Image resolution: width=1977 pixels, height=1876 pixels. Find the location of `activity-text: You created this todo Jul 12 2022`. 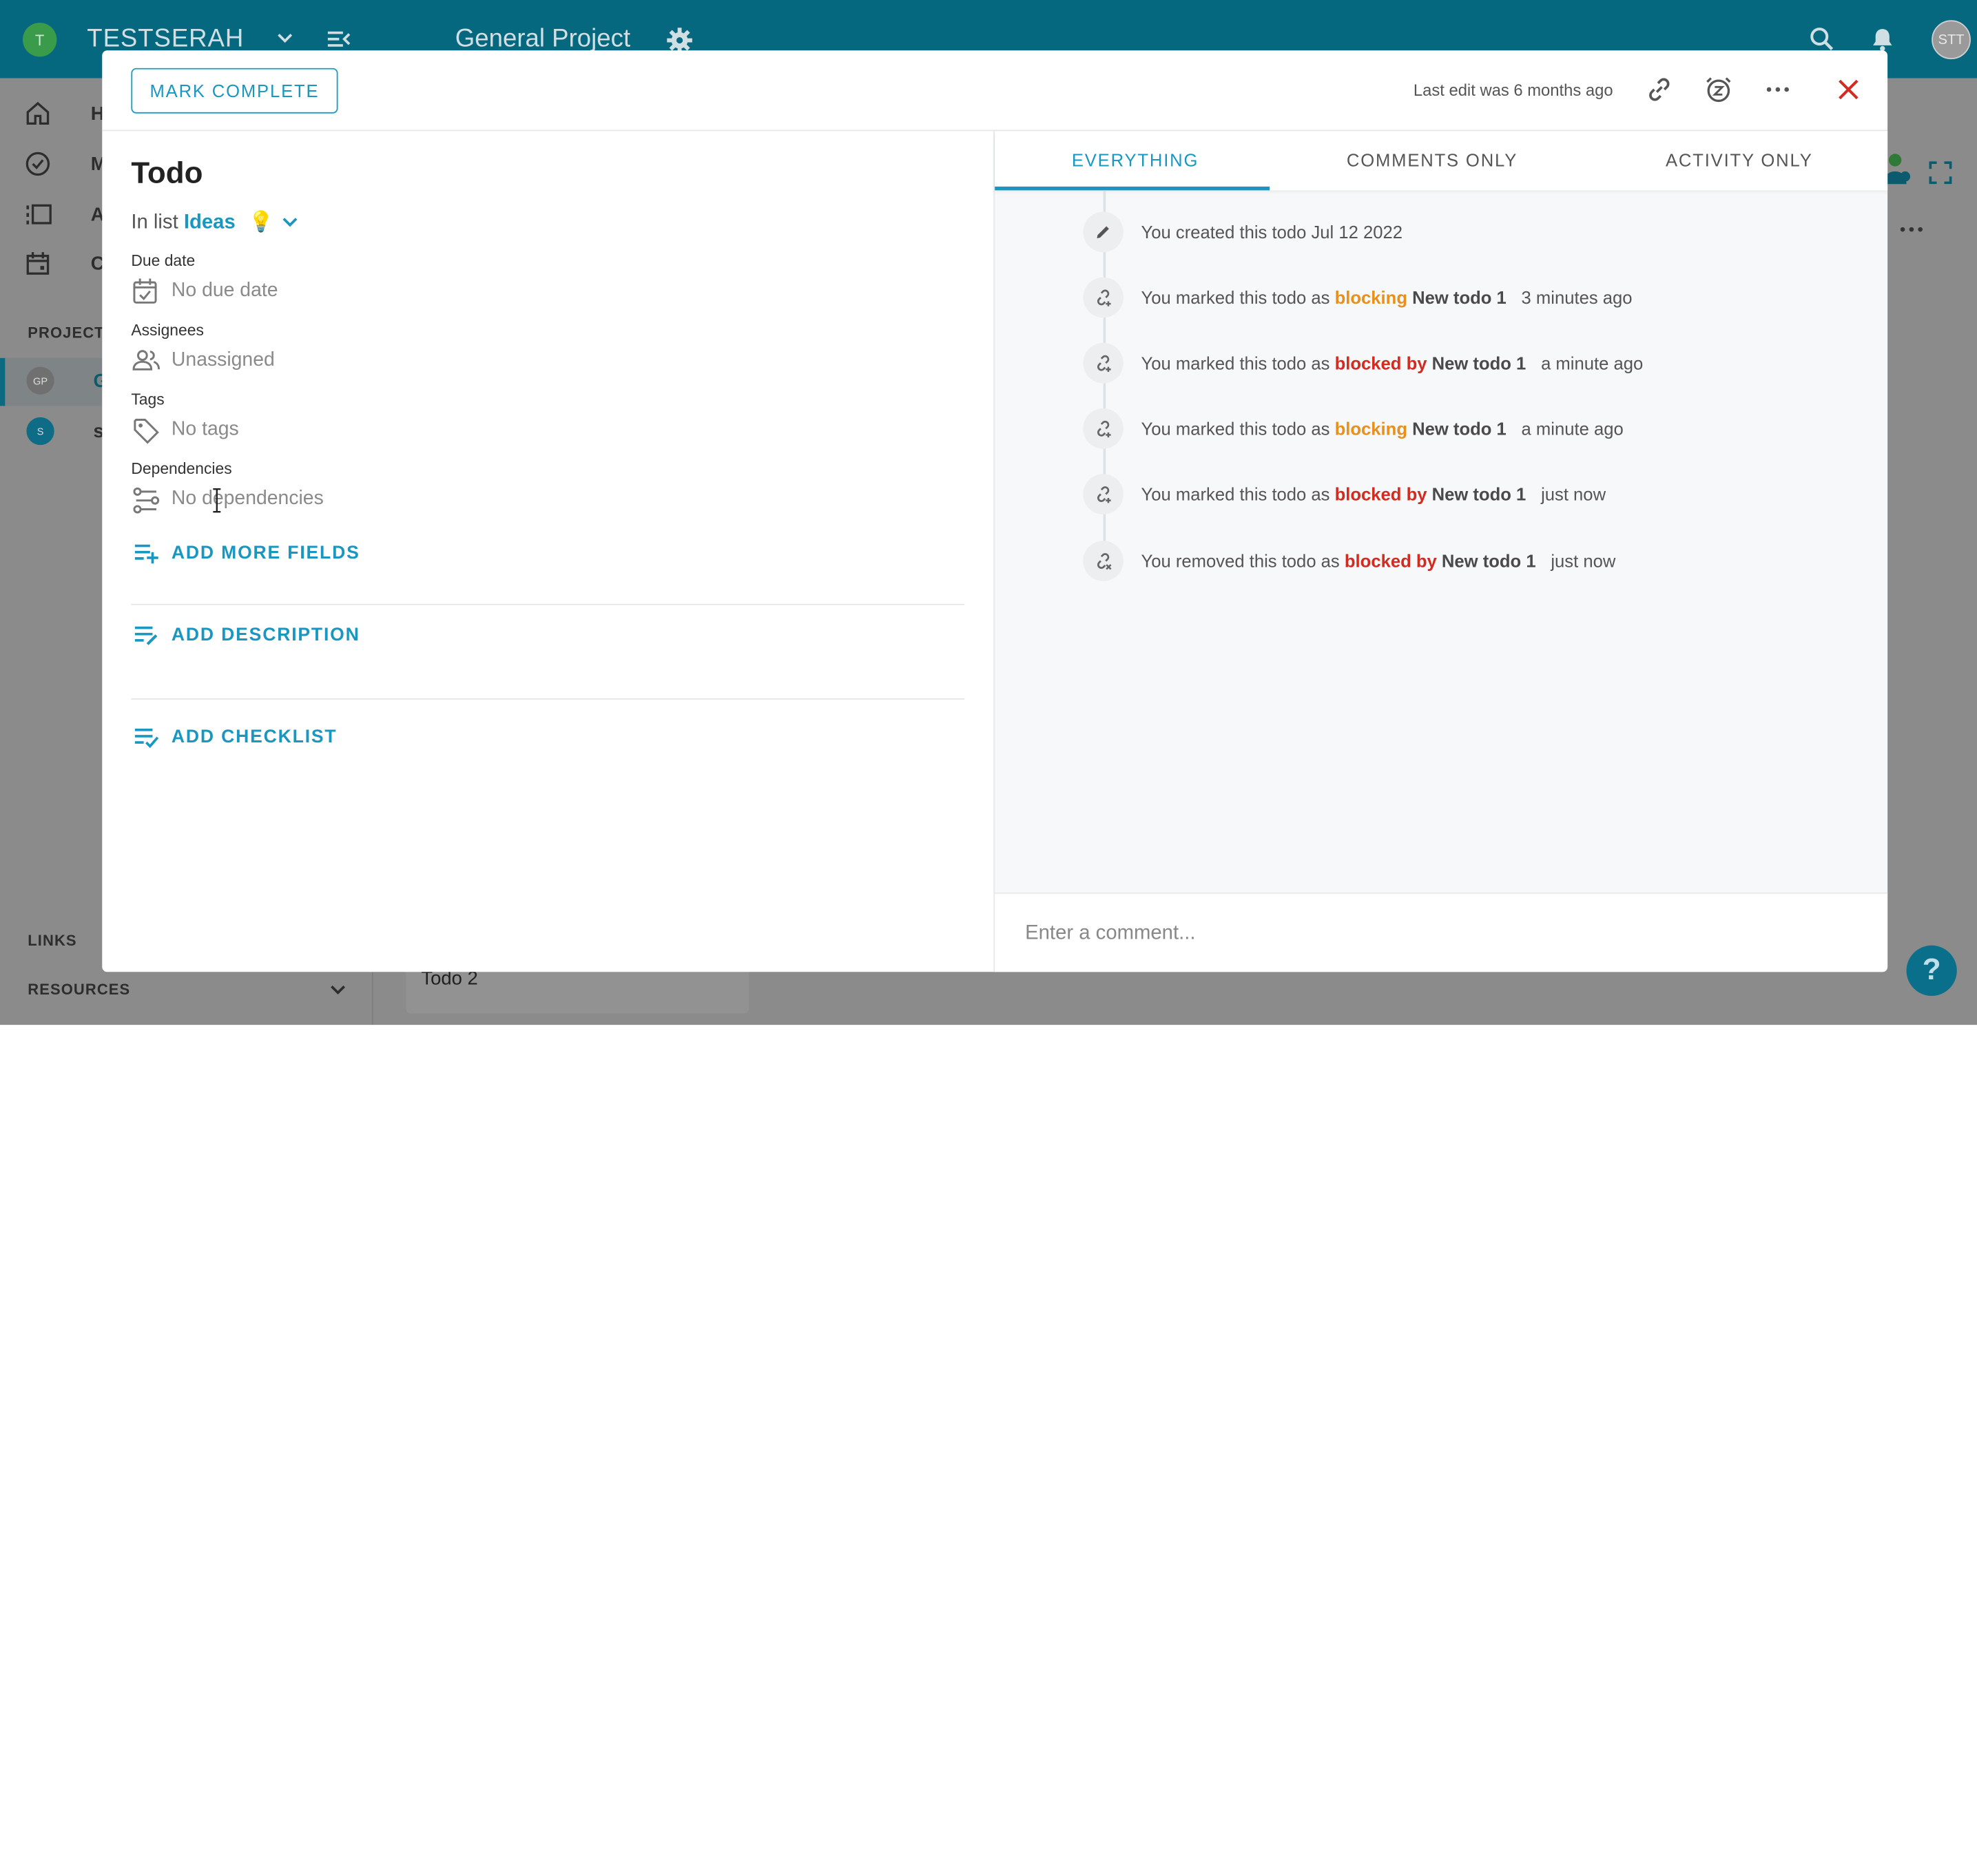

activity-text: You created this todo Jul 12 2022 is located at coordinates (1271, 232).